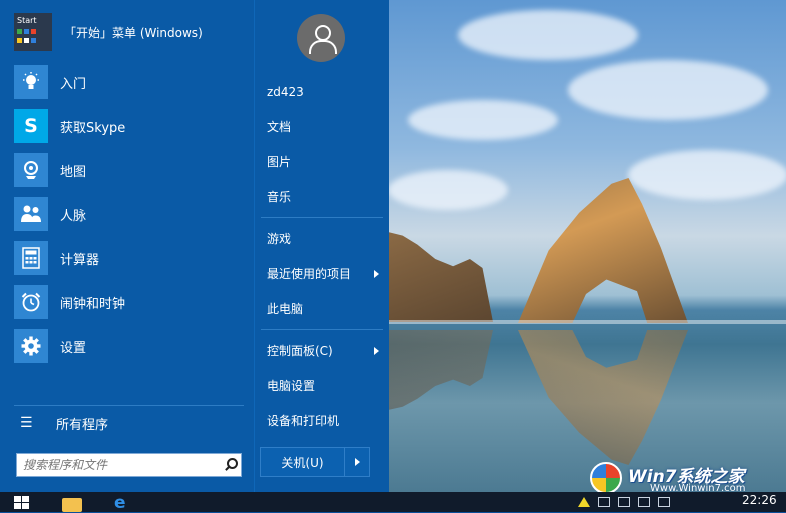  I want to click on app-label: 获取Skype, so click(93, 128).